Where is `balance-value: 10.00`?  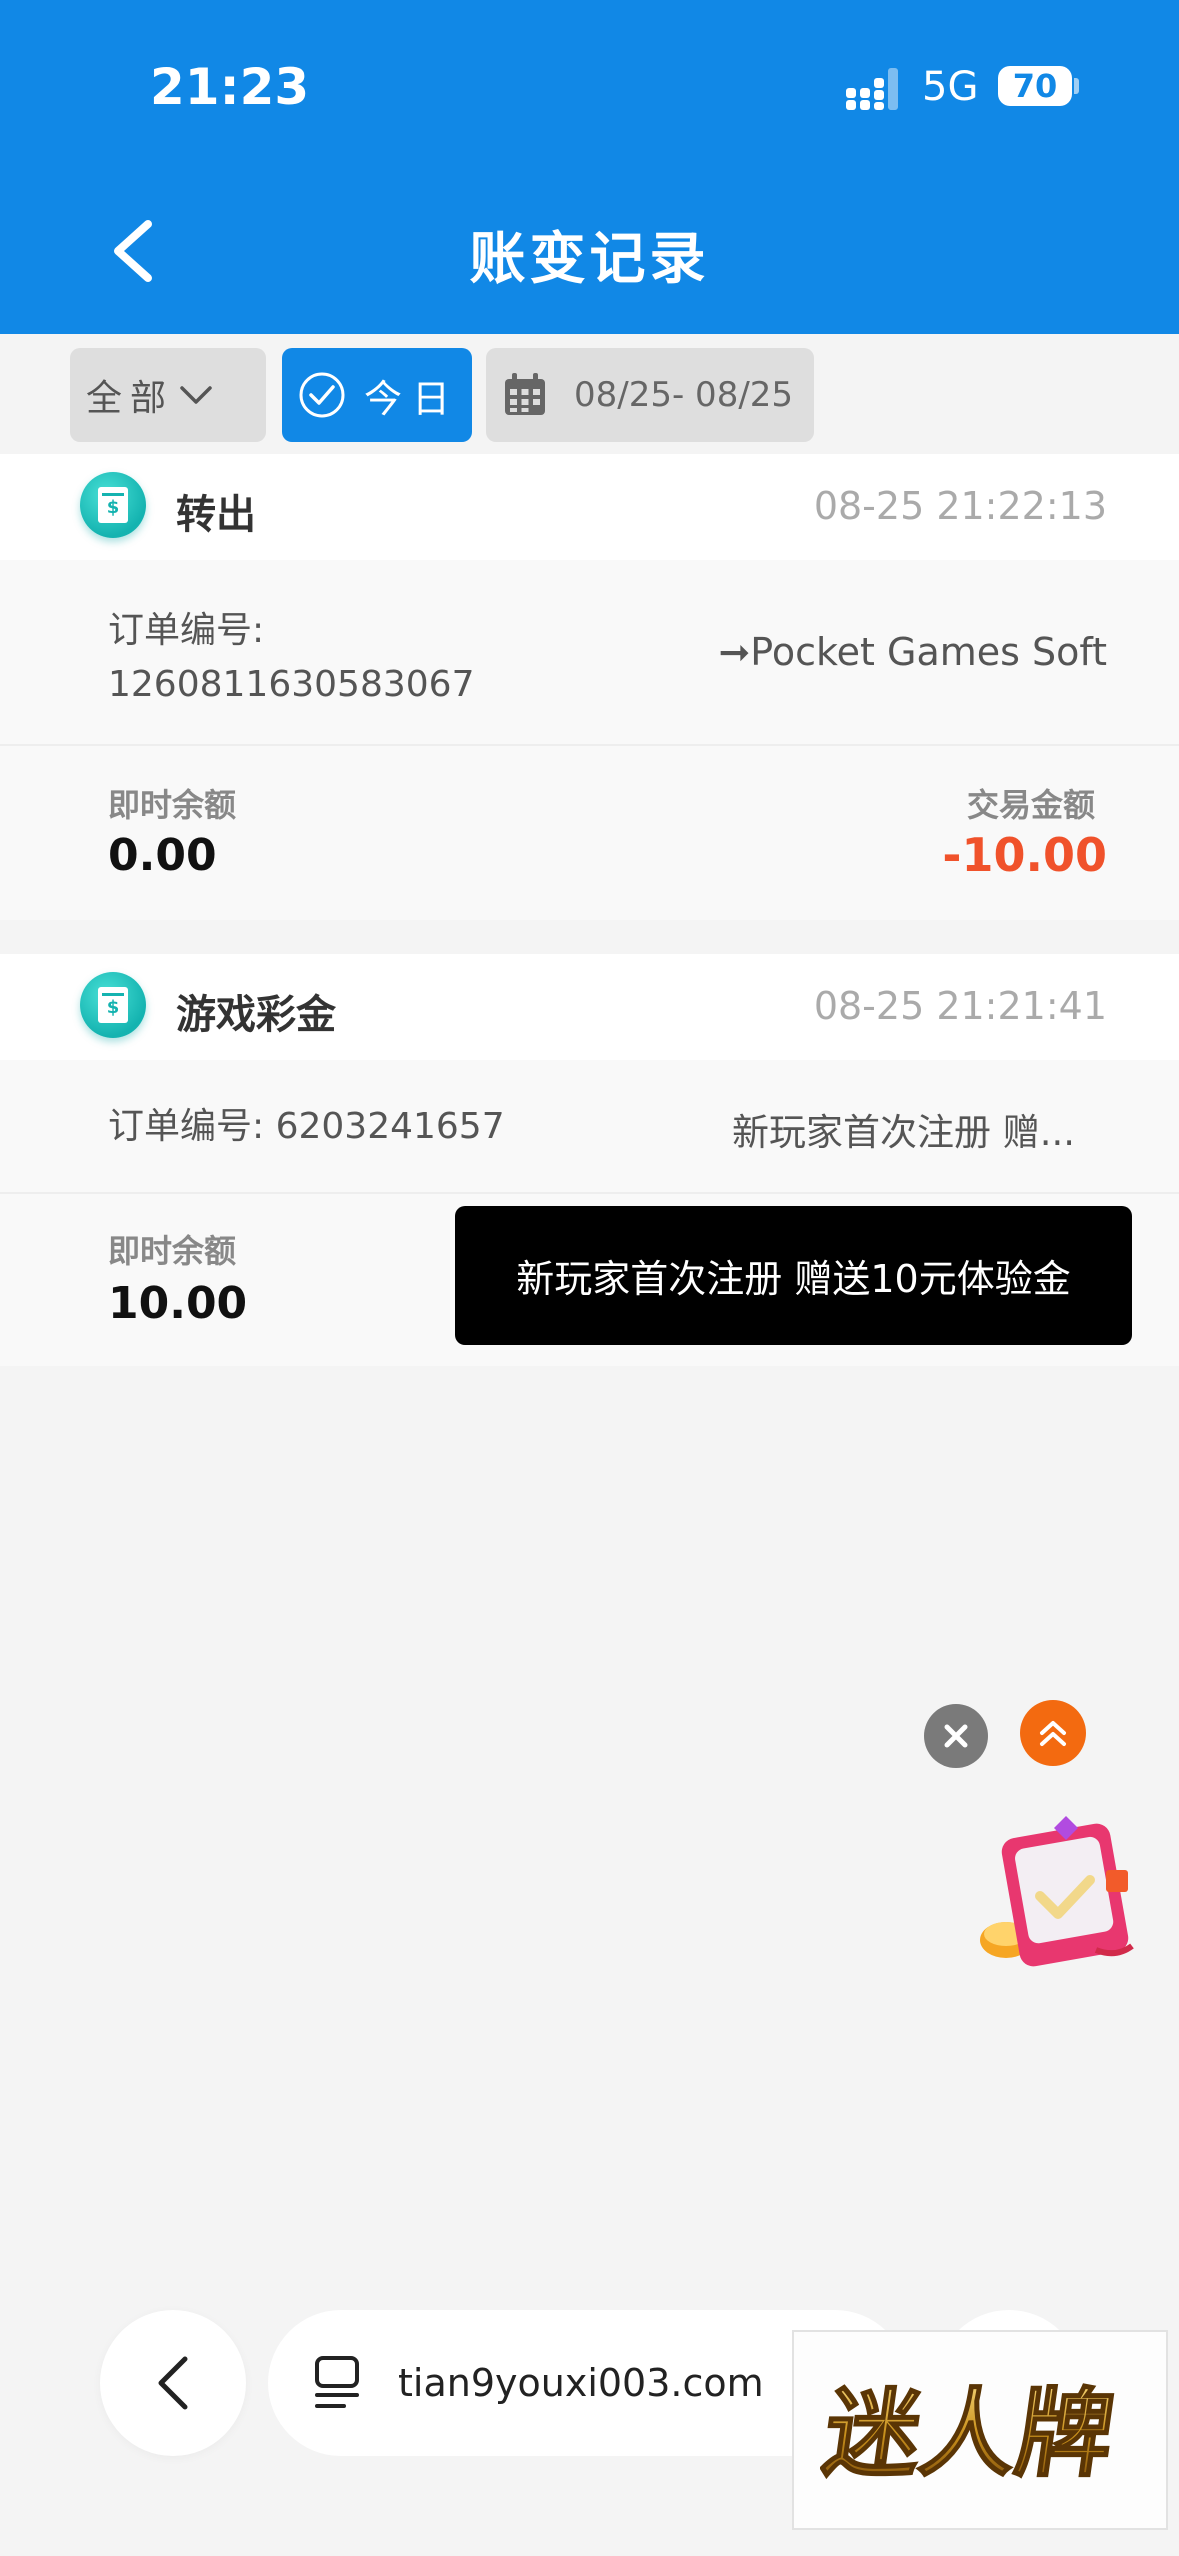
balance-value: 10.00 is located at coordinates (178, 1303).